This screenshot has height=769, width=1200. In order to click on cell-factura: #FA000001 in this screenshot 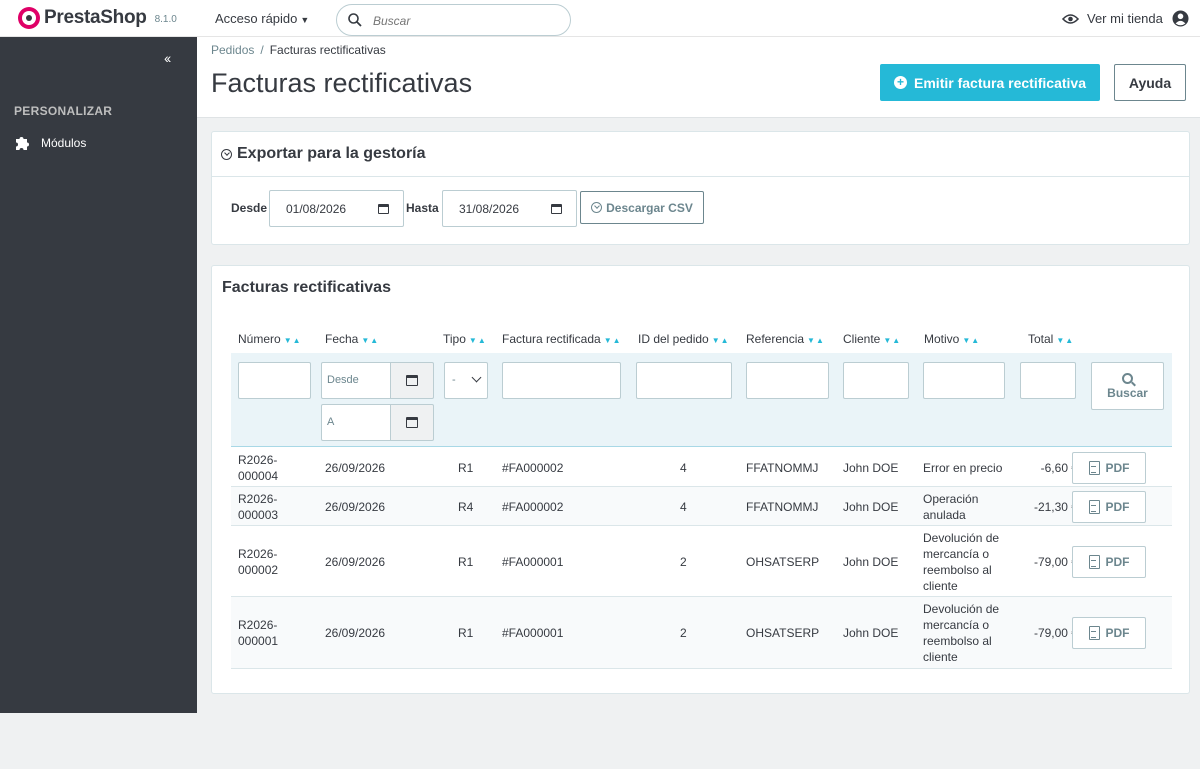, I will do `click(533, 562)`.